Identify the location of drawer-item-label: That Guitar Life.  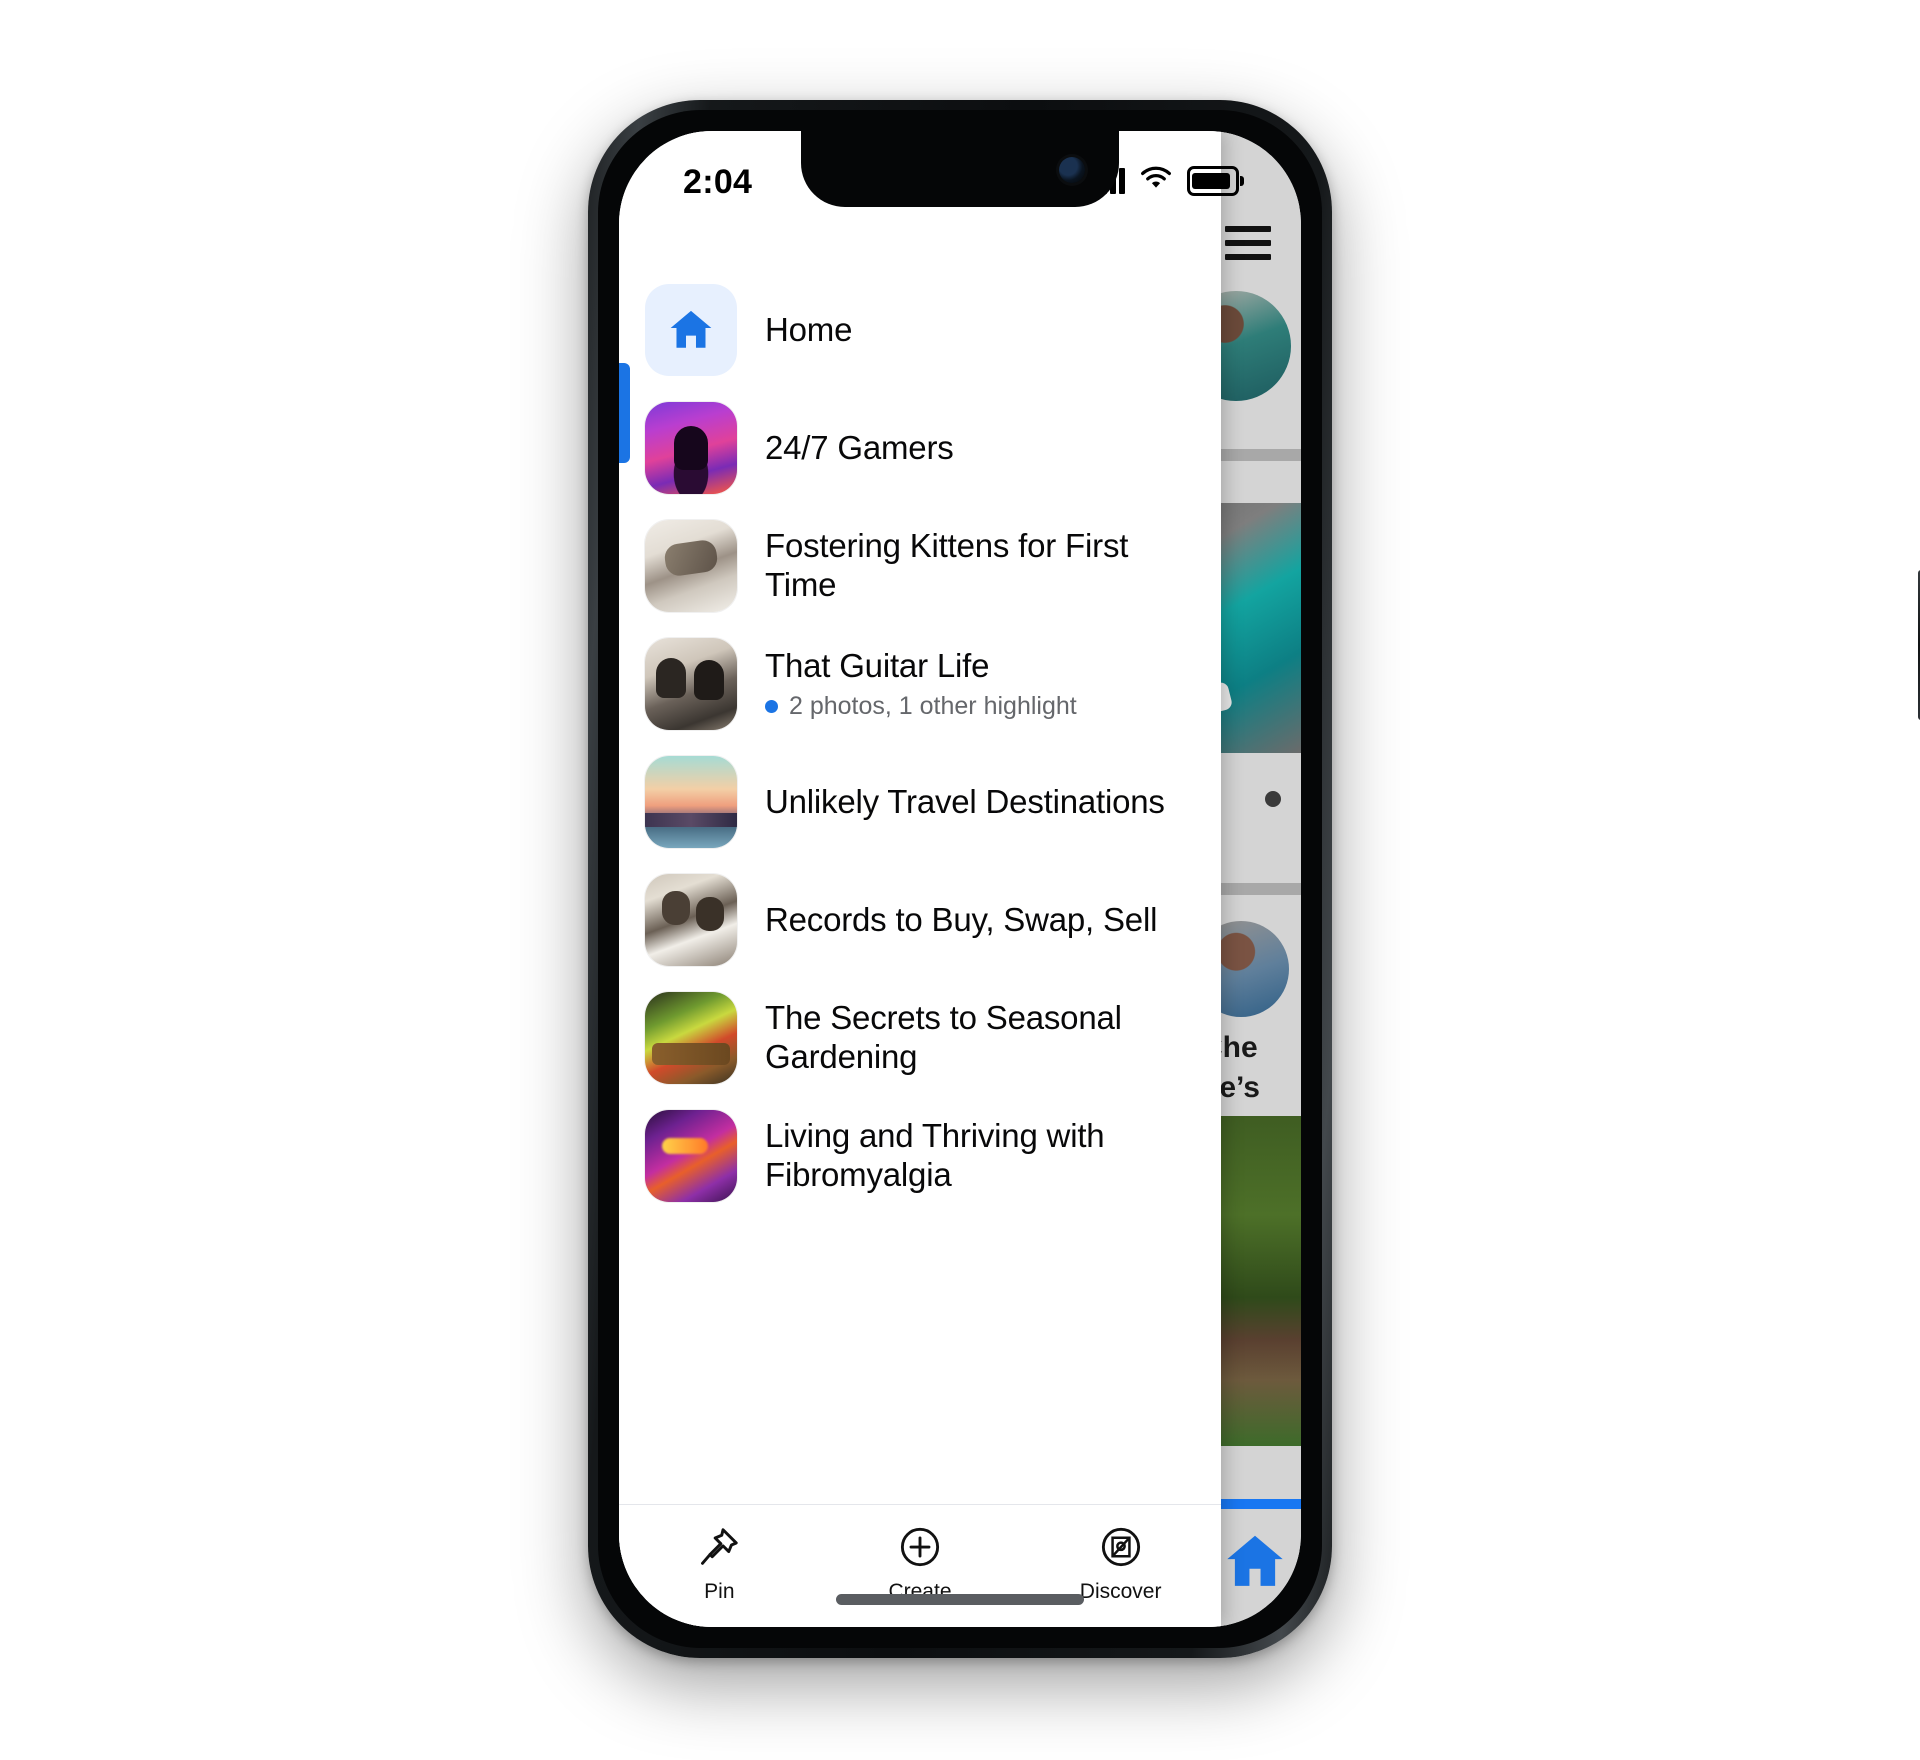
(877, 666).